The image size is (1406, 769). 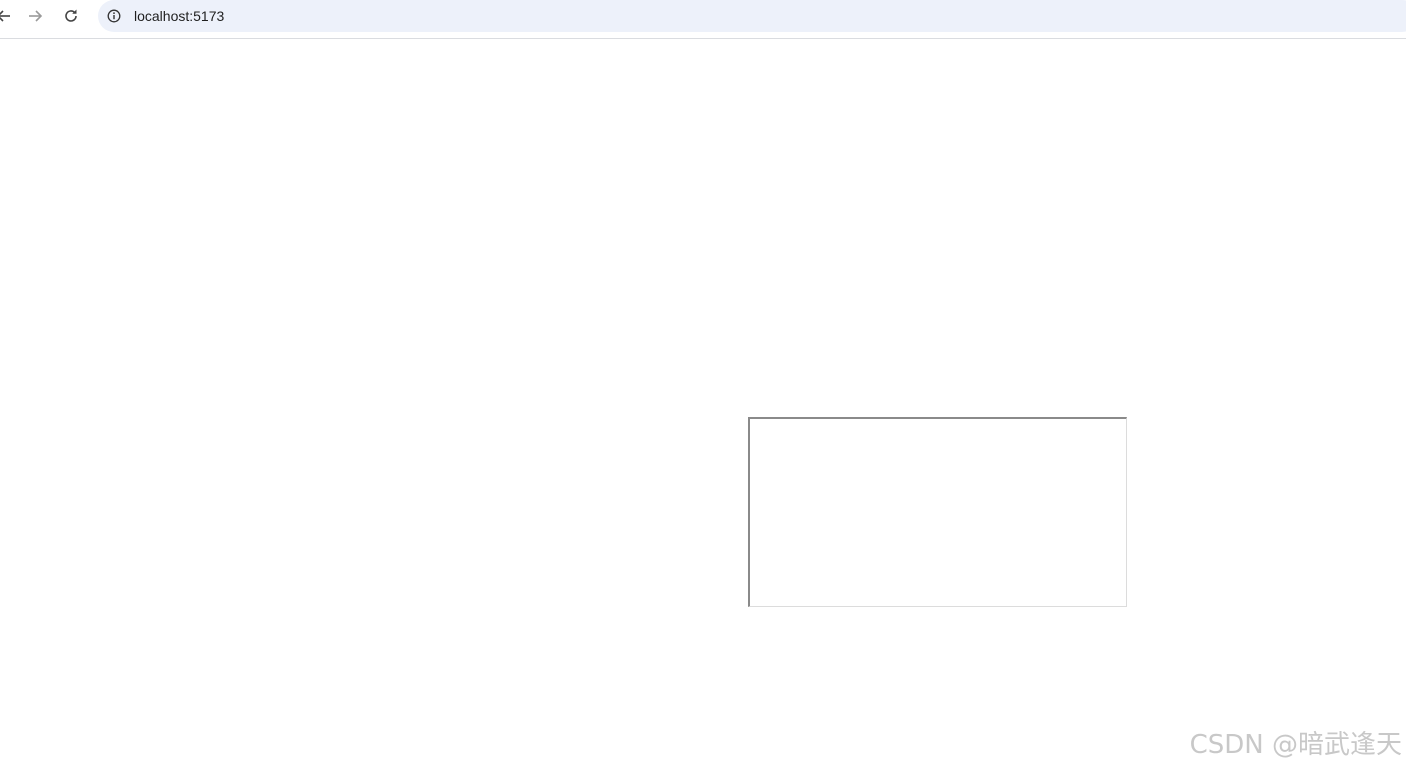 I want to click on forward-button, so click(x=35, y=16).